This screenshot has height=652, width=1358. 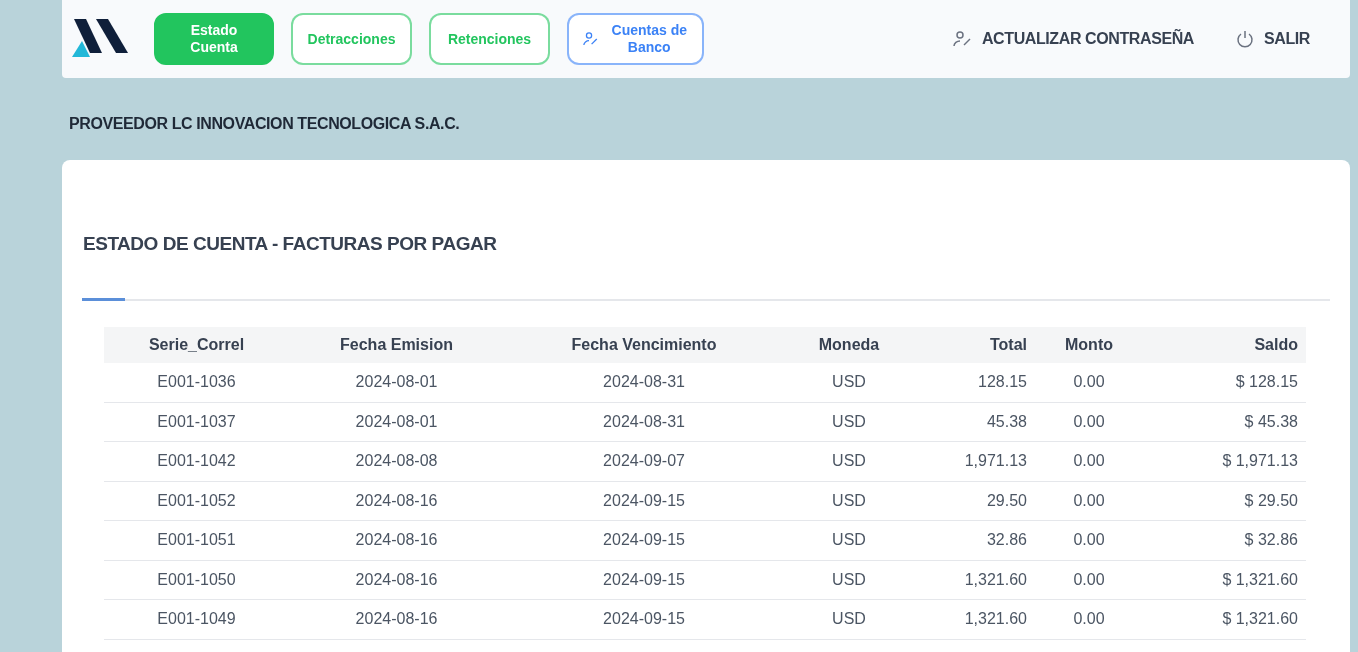 What do you see at coordinates (103, 299) in the screenshot?
I see `tab-indicator` at bounding box center [103, 299].